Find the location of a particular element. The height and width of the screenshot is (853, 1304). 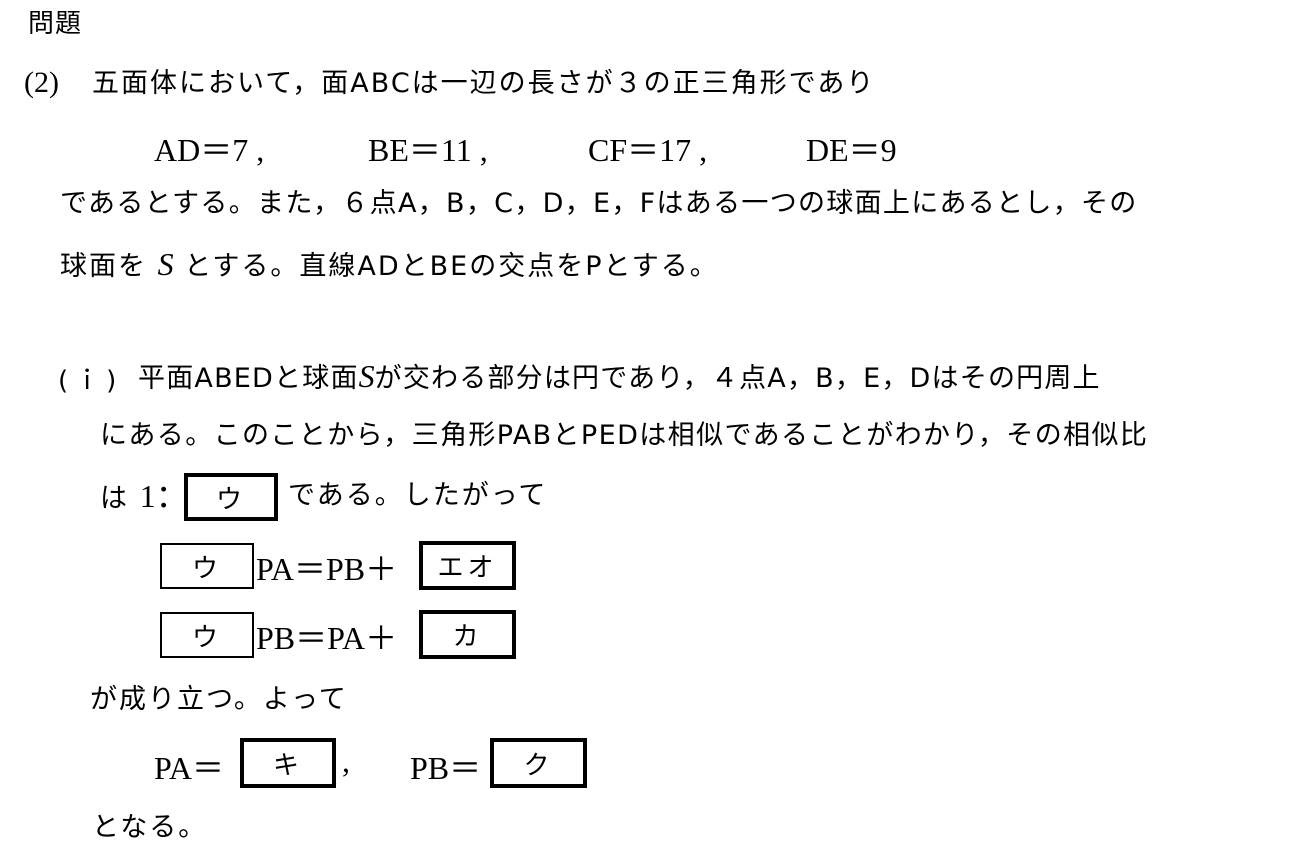

answer-box-eo: エオ is located at coordinates (467, 565).